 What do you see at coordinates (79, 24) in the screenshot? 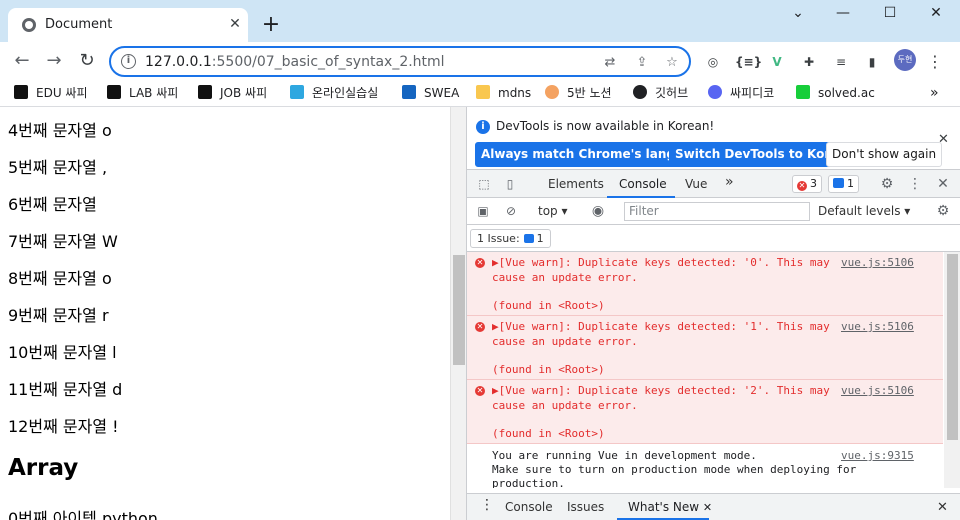
I see `tab-title: Document` at bounding box center [79, 24].